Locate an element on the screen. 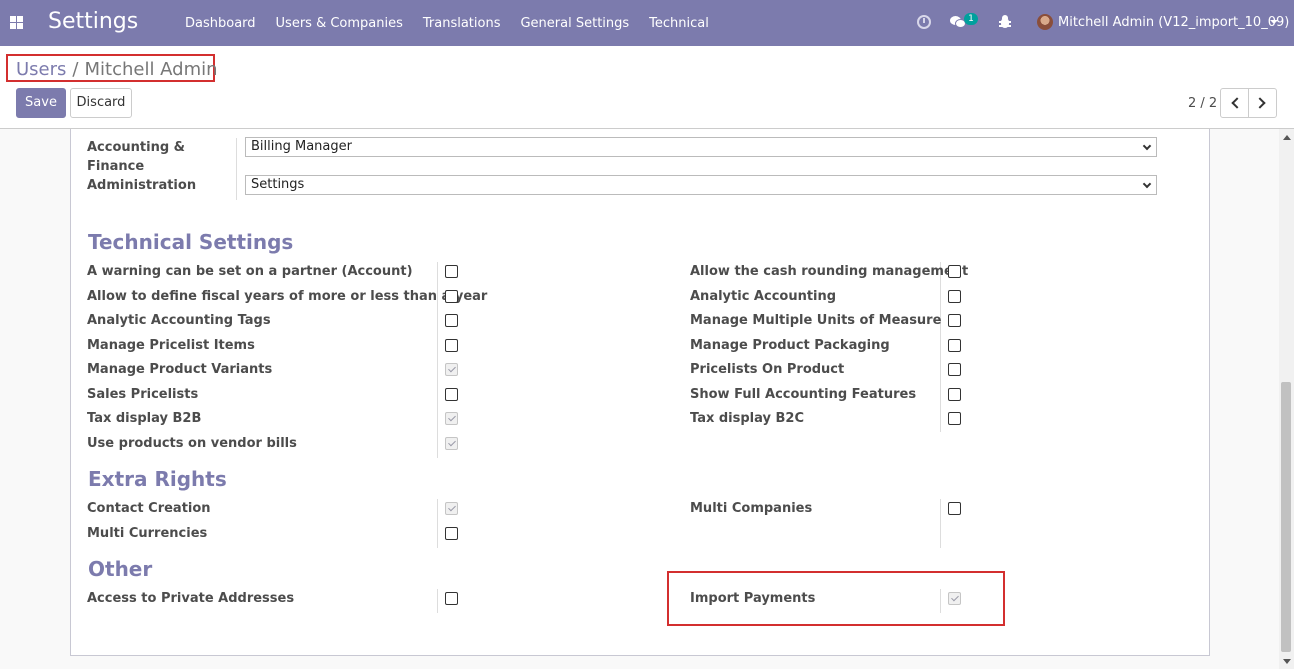 The width and height of the screenshot is (1294, 669). checkbox-analytic-accounting is located at coordinates (954, 296).